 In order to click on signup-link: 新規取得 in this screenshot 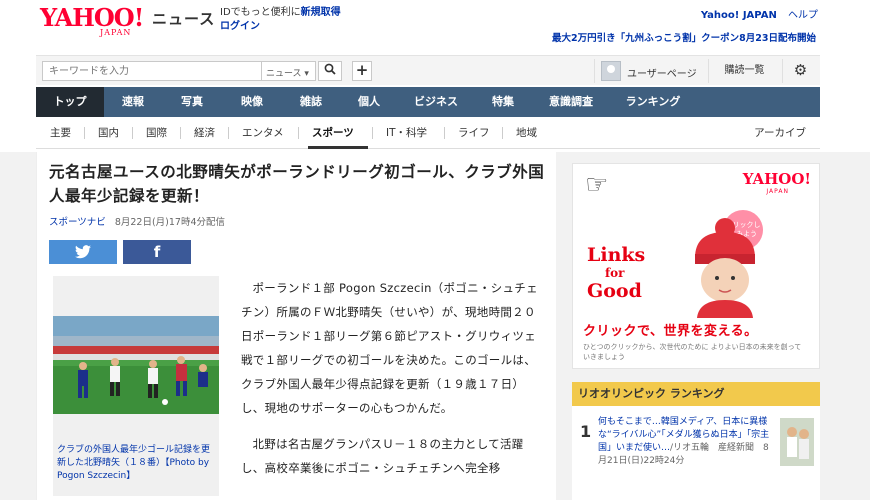, I will do `click(321, 12)`.